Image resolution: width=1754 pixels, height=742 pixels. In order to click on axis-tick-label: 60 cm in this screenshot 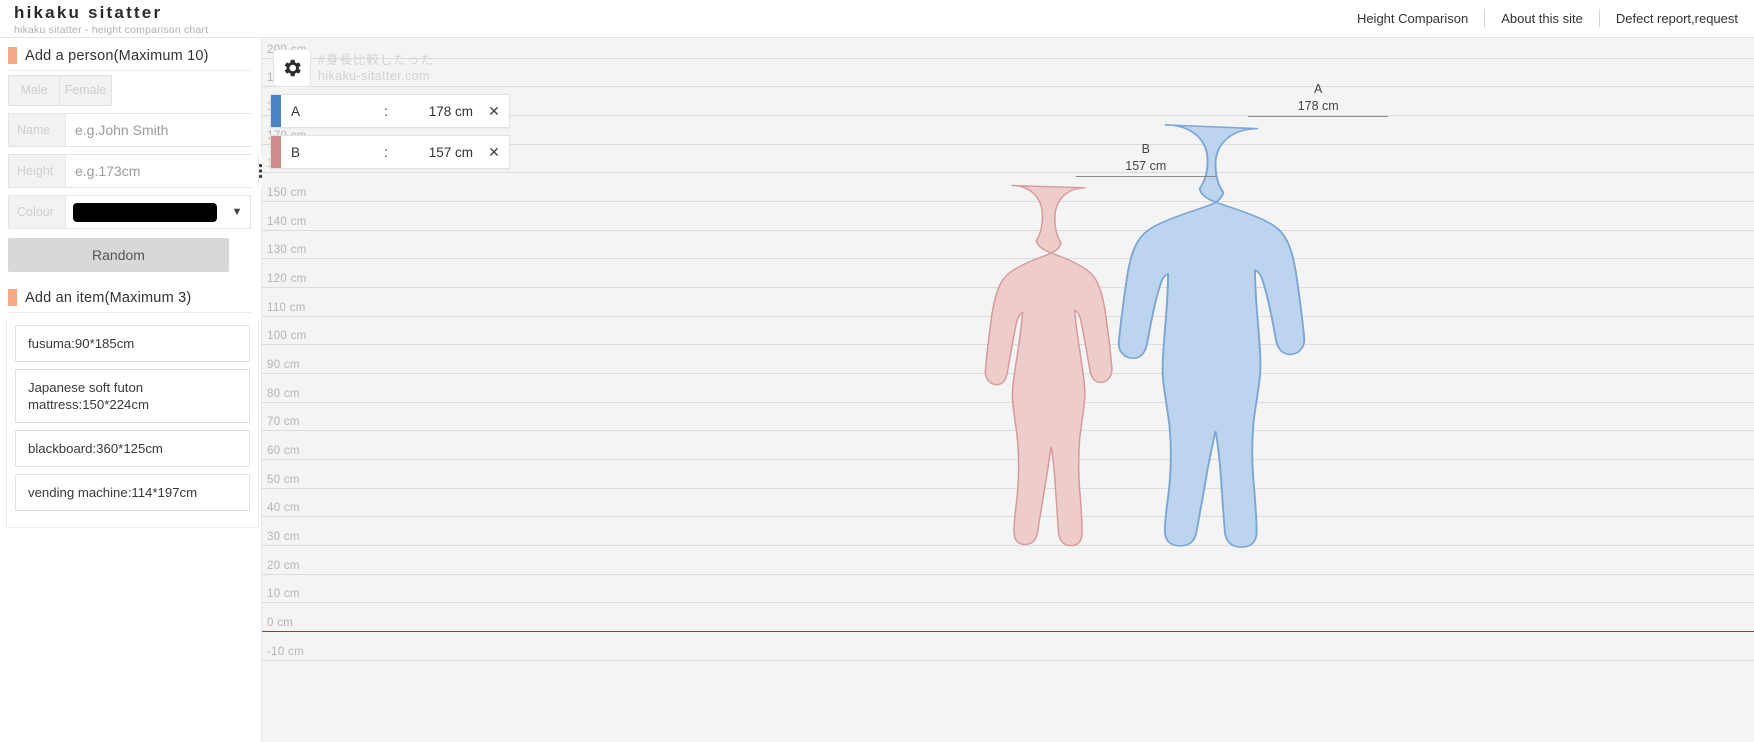, I will do `click(283, 450)`.